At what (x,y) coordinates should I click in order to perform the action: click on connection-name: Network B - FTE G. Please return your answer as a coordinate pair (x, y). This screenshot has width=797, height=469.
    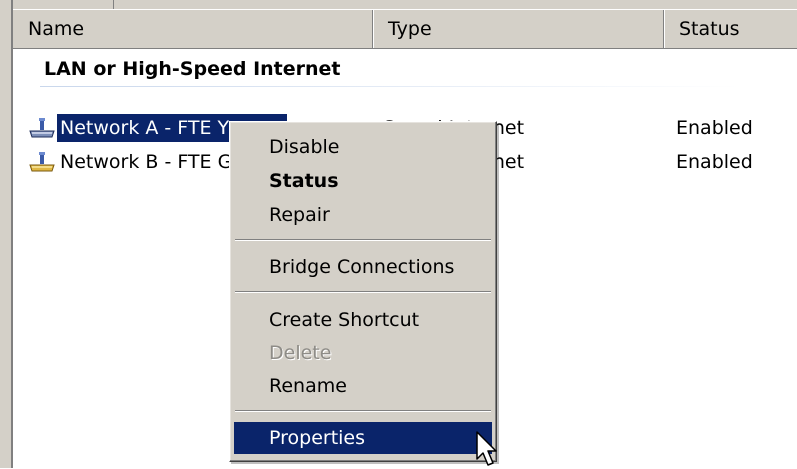
    Looking at the image, I should click on (146, 162).